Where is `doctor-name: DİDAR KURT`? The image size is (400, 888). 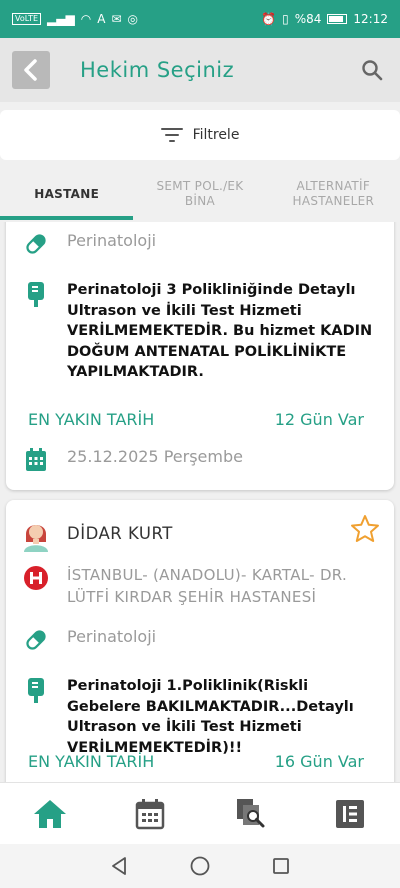
doctor-name: DİDAR KURT is located at coordinates (120, 533).